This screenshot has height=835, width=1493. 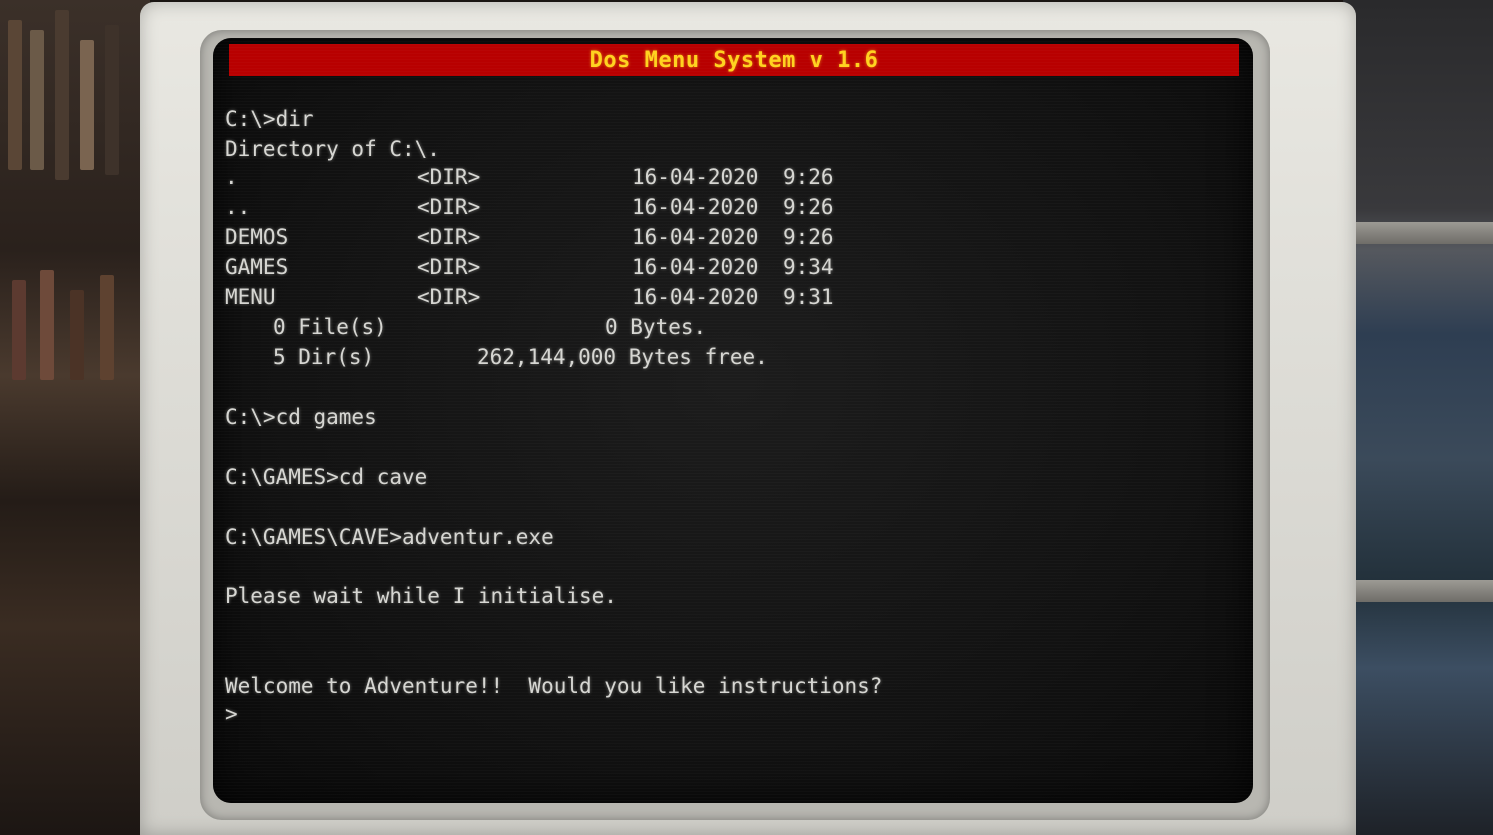 I want to click on file-summary-row: 0 File(s) 0 Bytes., so click(x=465, y=327).